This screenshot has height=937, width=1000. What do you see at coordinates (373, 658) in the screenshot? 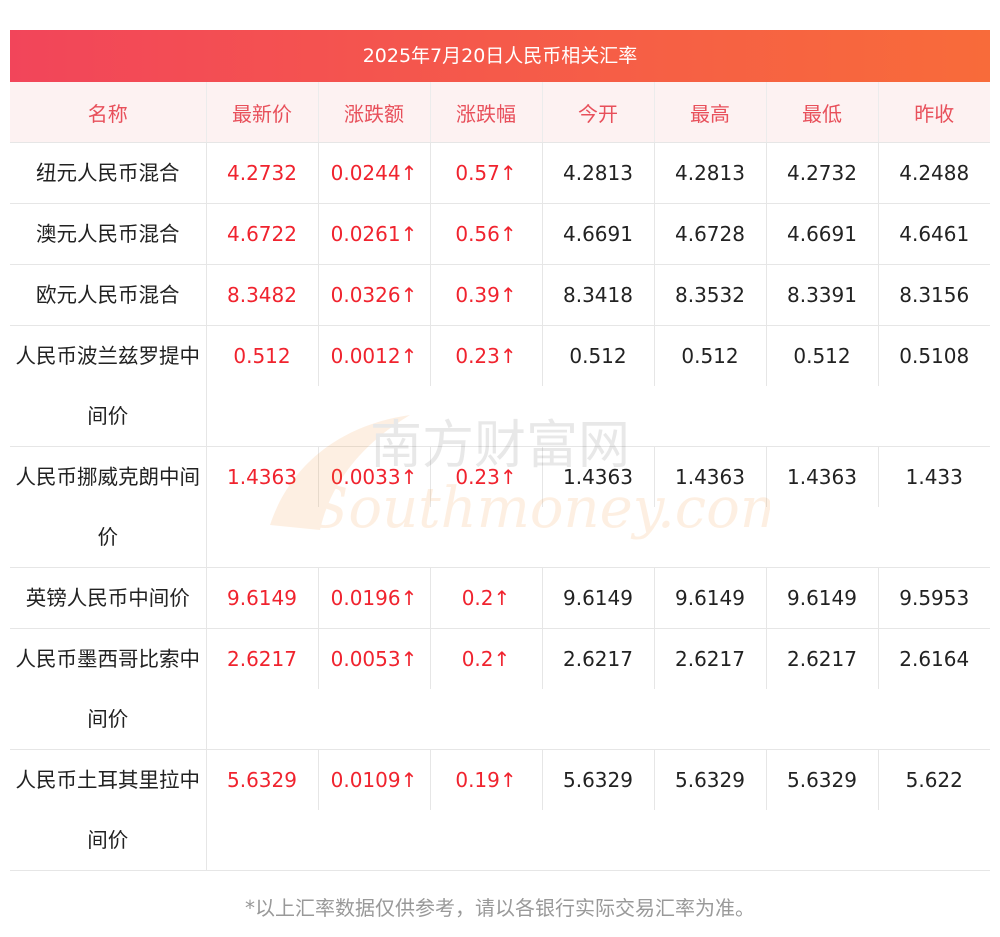
I see `change-amount: 0.0053↑` at bounding box center [373, 658].